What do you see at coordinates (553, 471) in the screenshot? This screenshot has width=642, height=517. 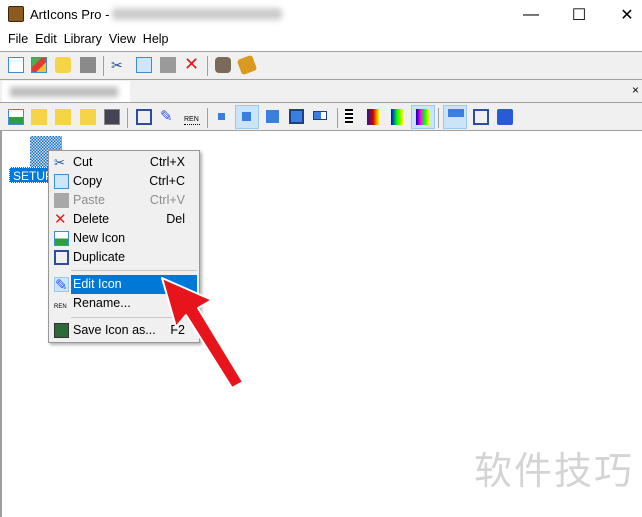 I see `watermark: 软件技巧` at bounding box center [553, 471].